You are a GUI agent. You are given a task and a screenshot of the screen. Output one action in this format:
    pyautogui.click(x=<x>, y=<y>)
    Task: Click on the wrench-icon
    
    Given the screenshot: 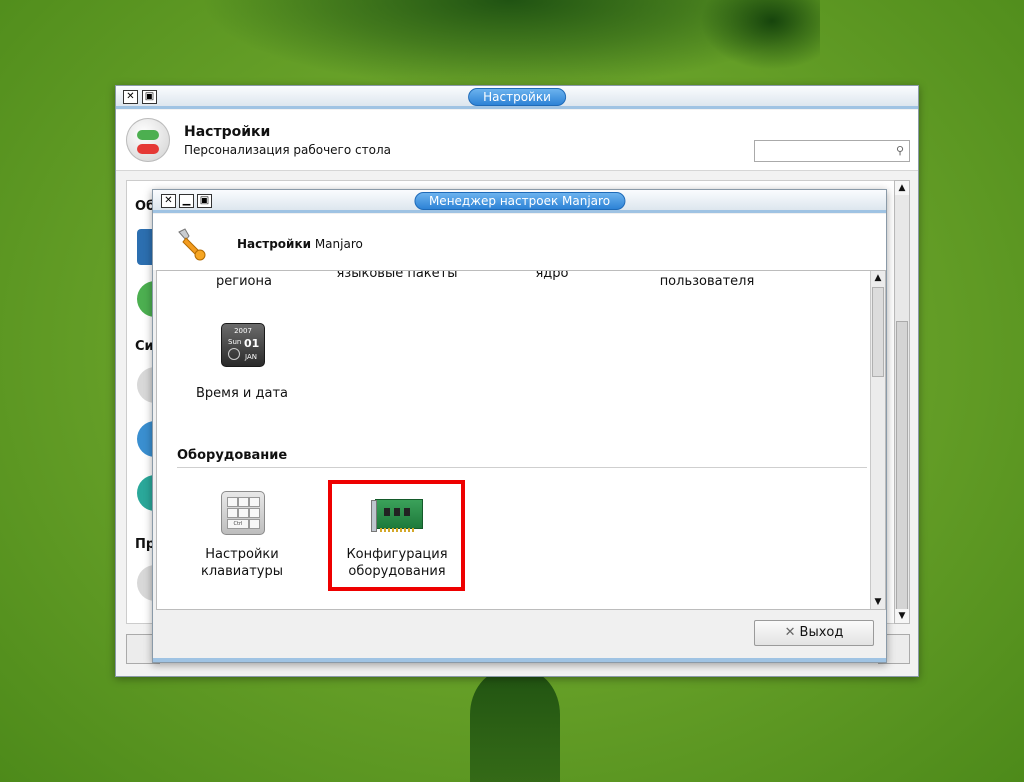 What is the action you would take?
    pyautogui.click(x=192, y=244)
    